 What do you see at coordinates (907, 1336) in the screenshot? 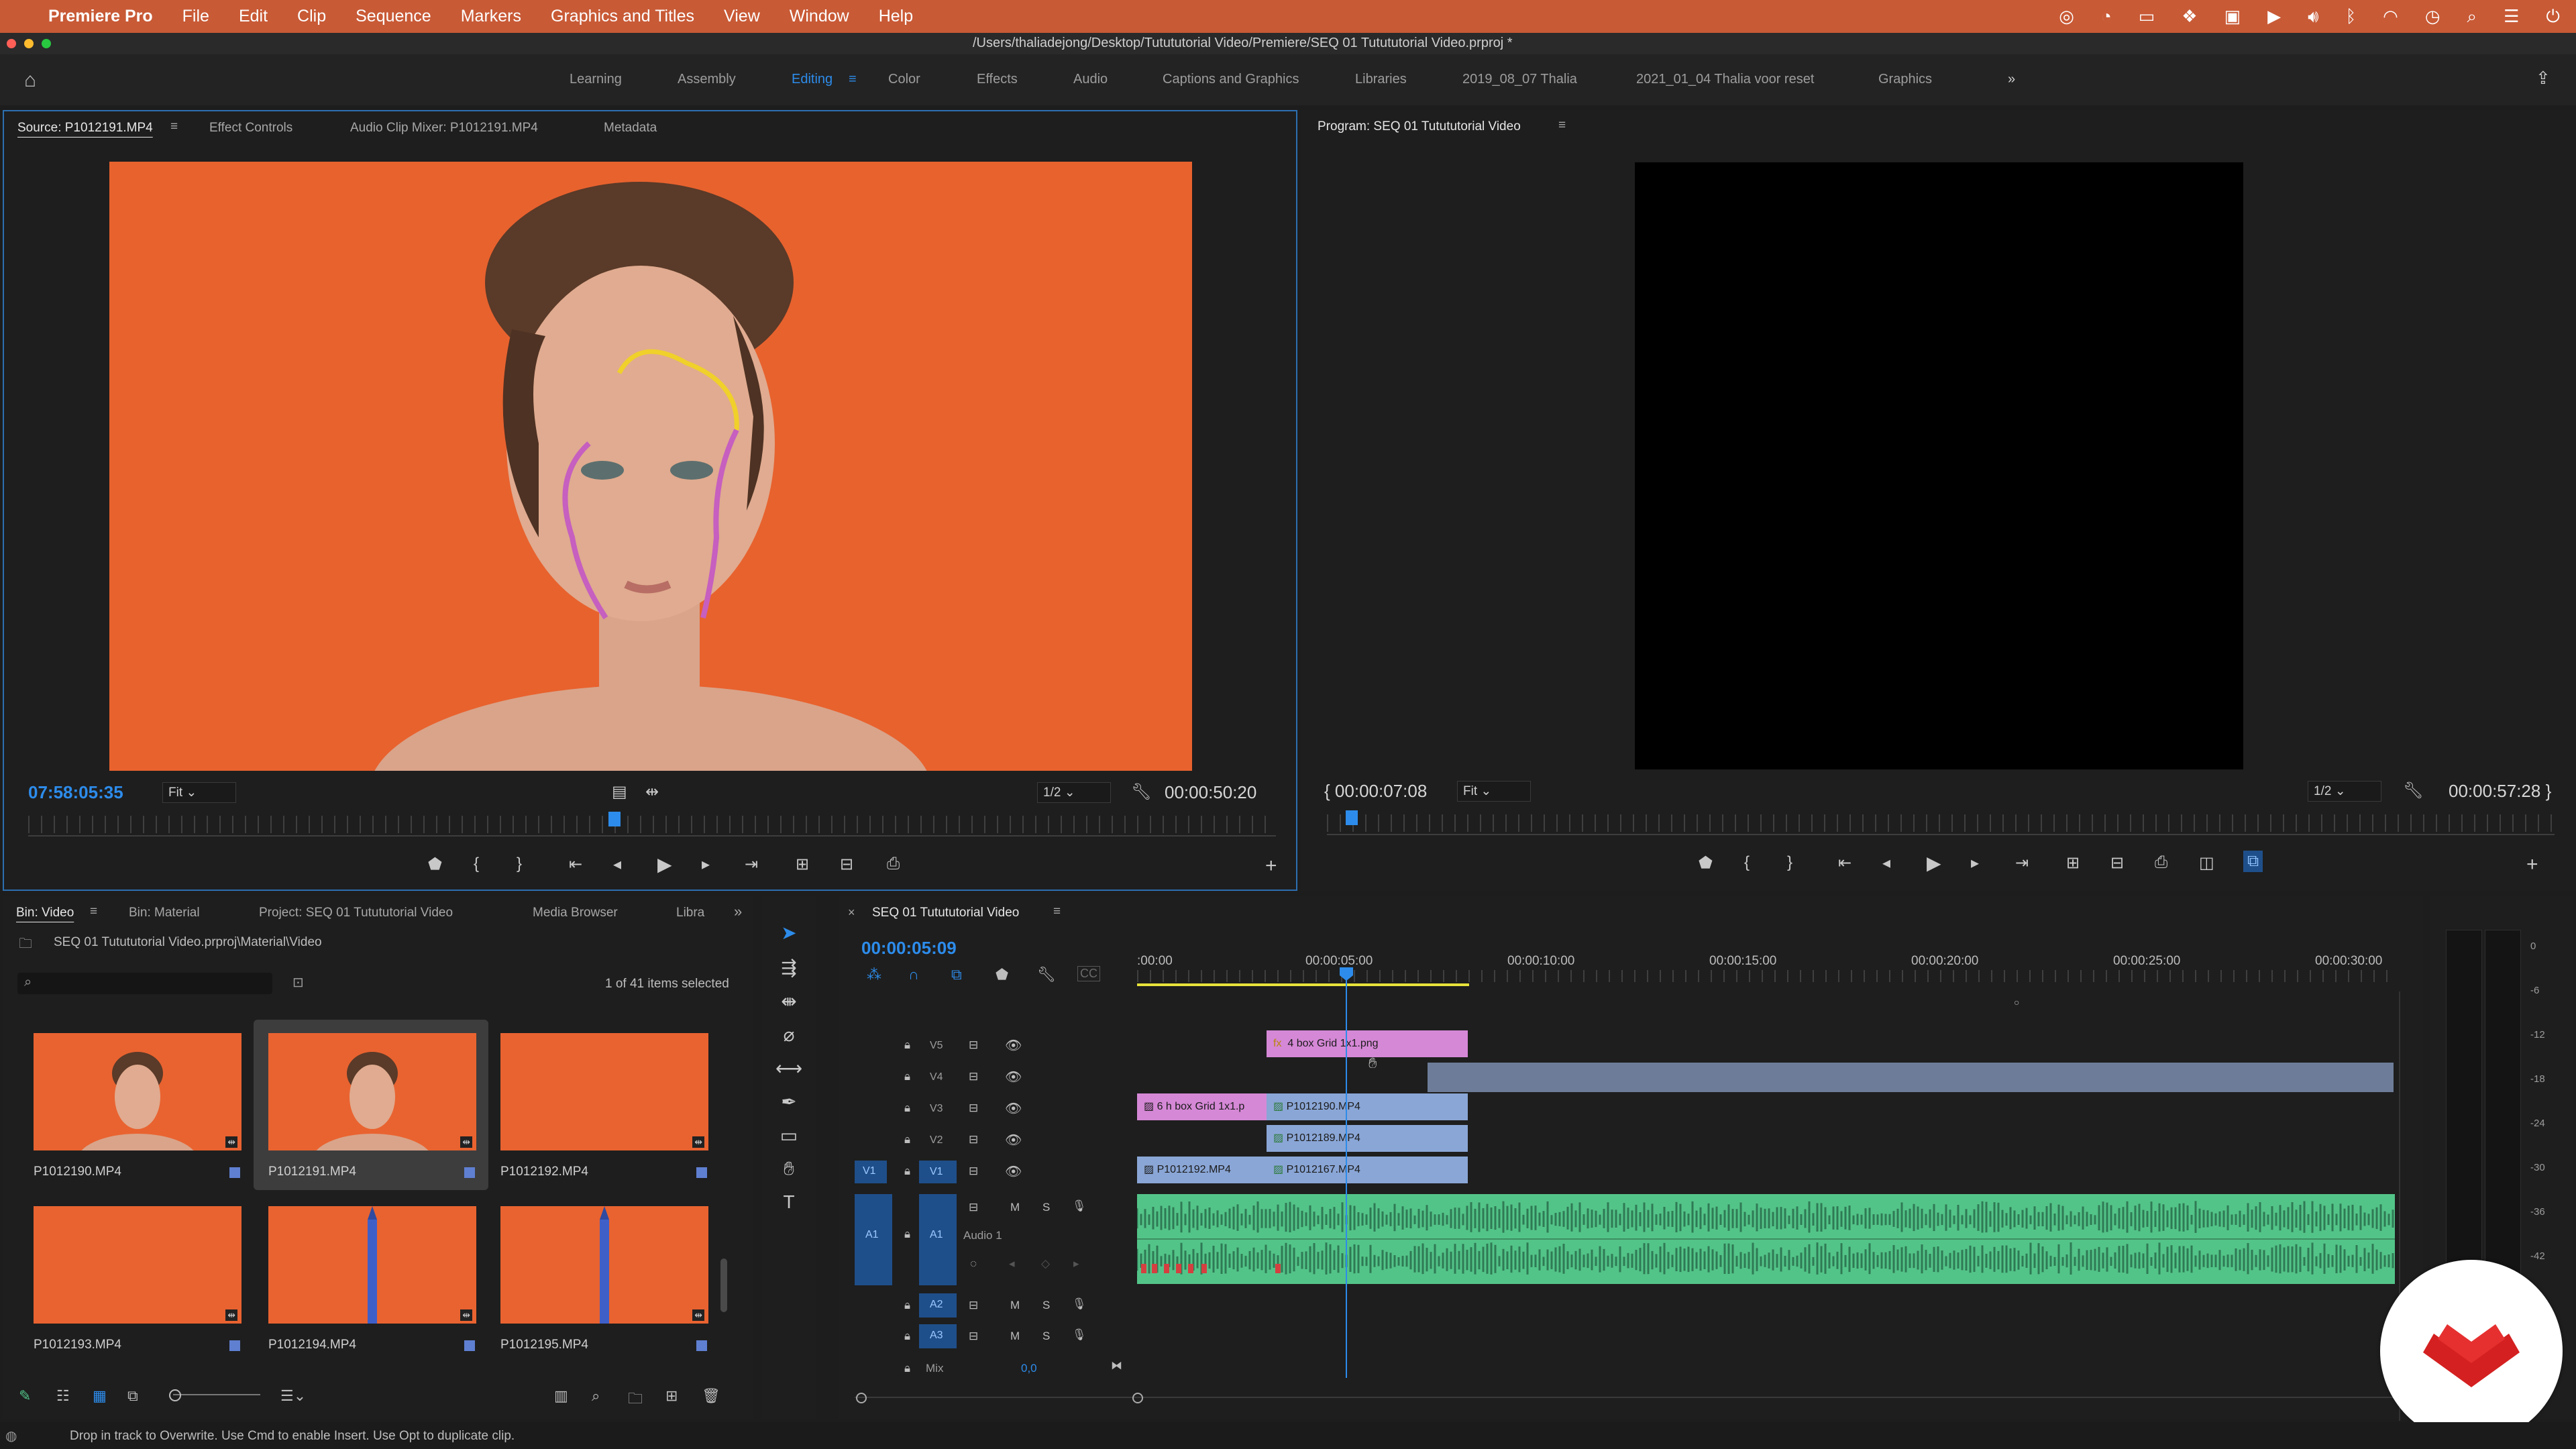
I see `a3-lock-icon: 🔒︎` at bounding box center [907, 1336].